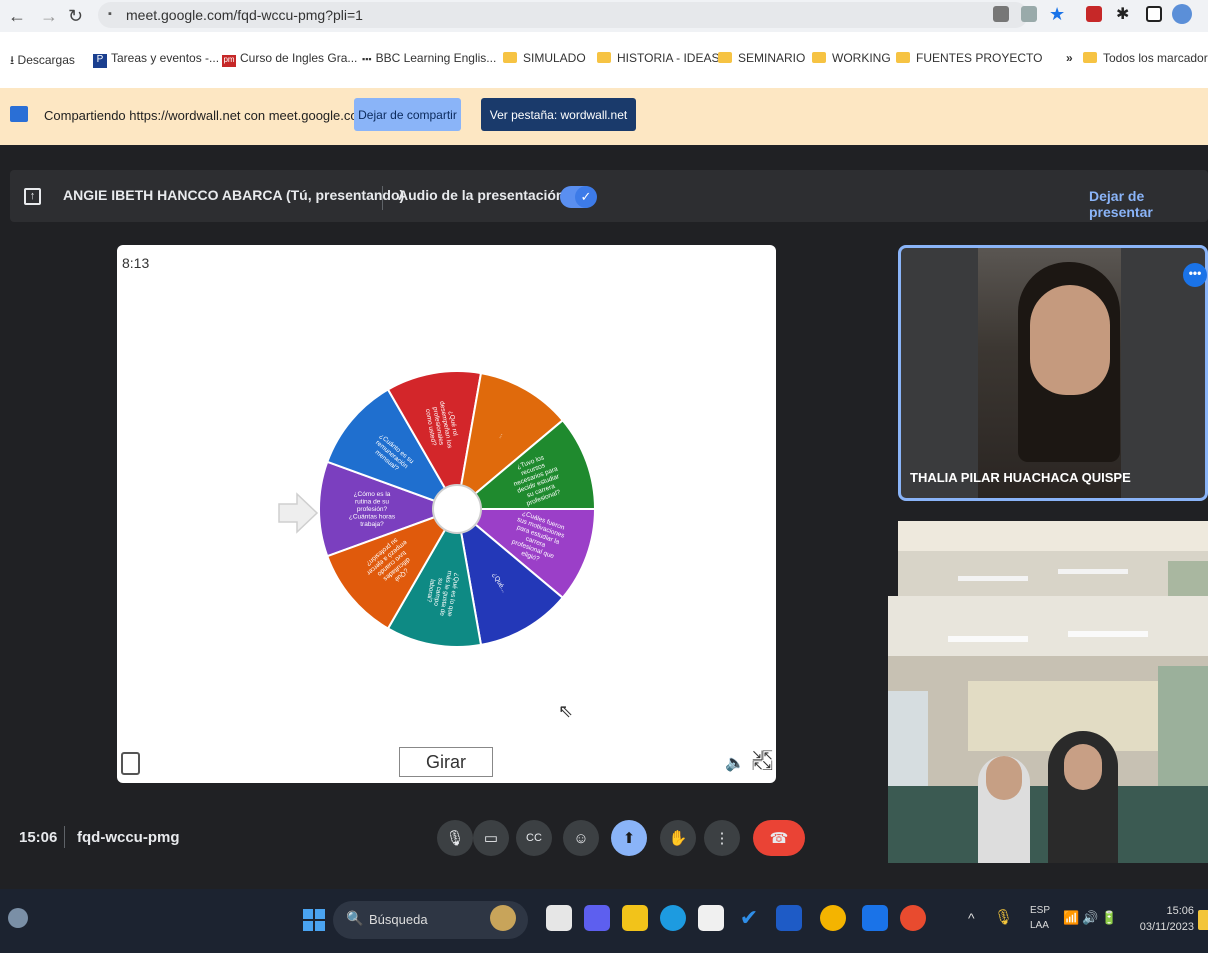 This screenshot has height=953, width=1208. I want to click on bookmark-star-icon: ★, so click(1057, 14).